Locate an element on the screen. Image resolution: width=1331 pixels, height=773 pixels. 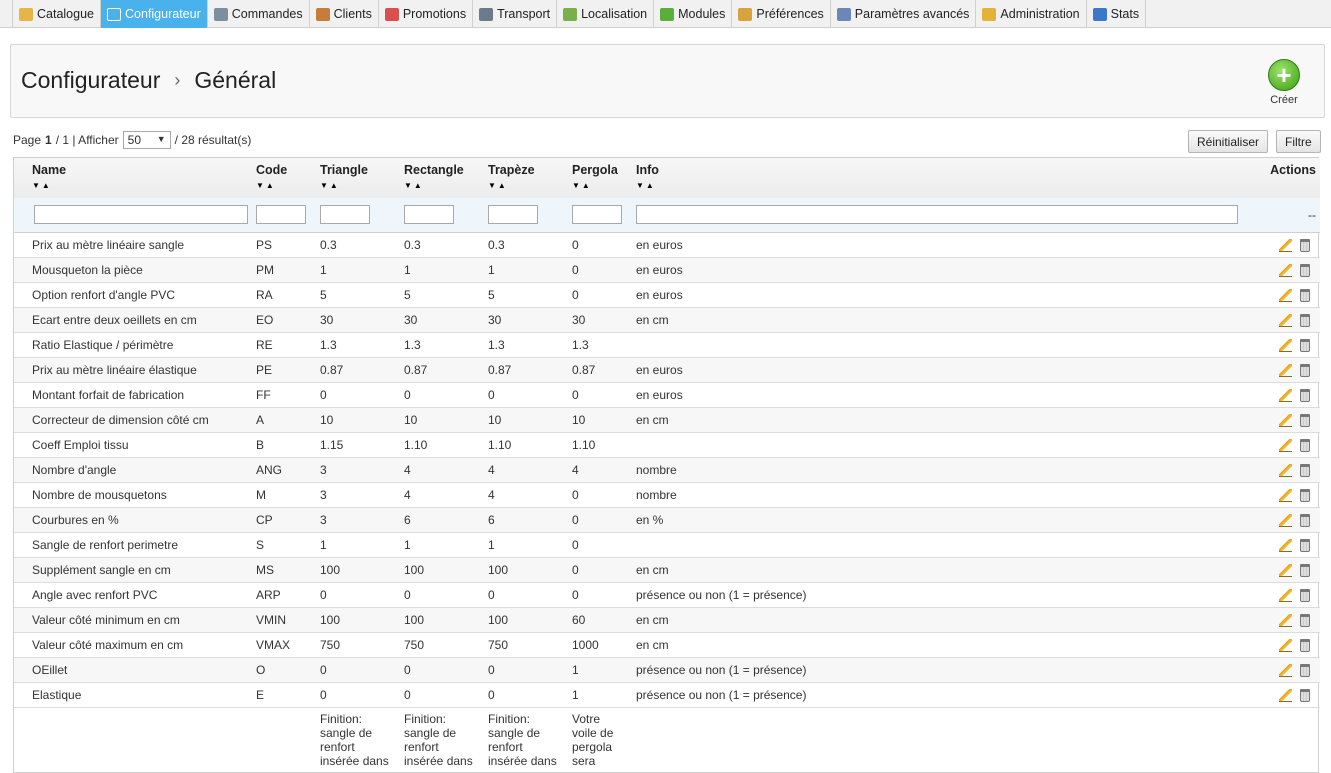
folder-icon is located at coordinates (26, 14).